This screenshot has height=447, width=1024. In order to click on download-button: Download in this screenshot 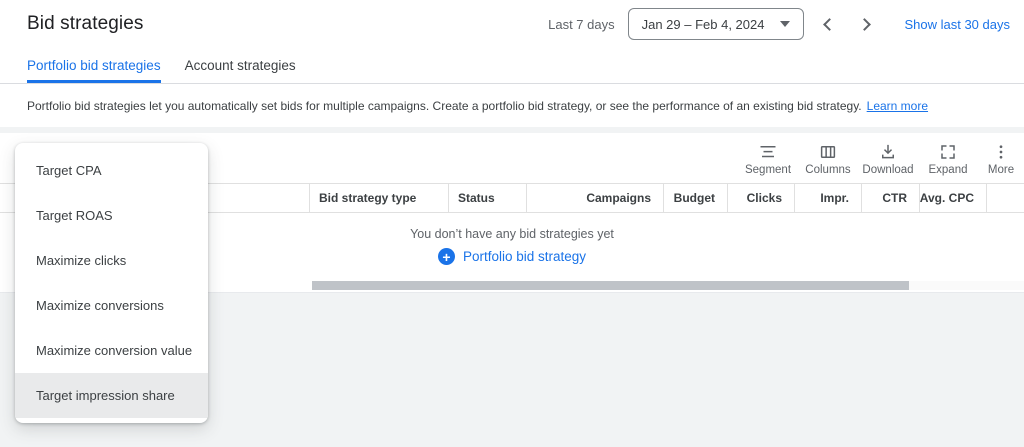, I will do `click(888, 158)`.